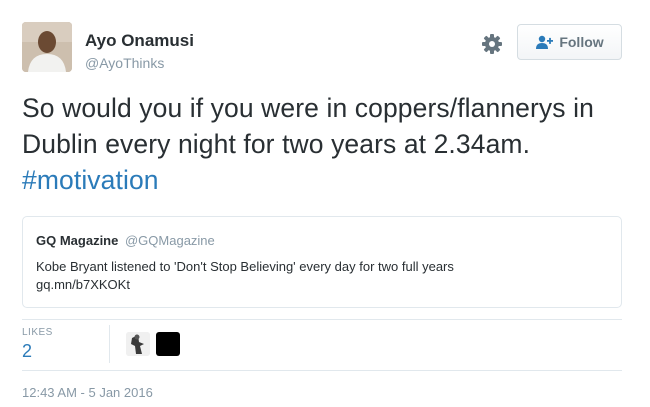 This screenshot has height=407, width=650. Describe the element at coordinates (90, 180) in the screenshot. I see `hashtag-link: #motivation` at that location.